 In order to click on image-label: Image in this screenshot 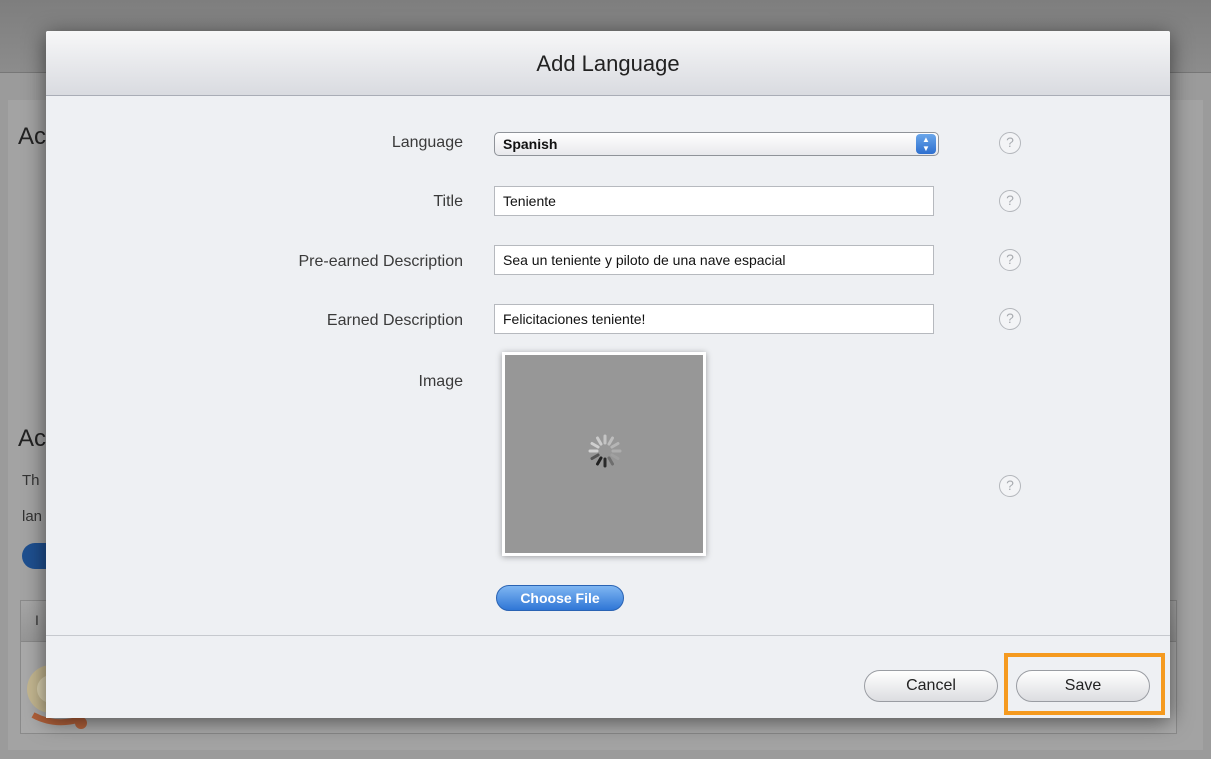, I will do `click(440, 381)`.